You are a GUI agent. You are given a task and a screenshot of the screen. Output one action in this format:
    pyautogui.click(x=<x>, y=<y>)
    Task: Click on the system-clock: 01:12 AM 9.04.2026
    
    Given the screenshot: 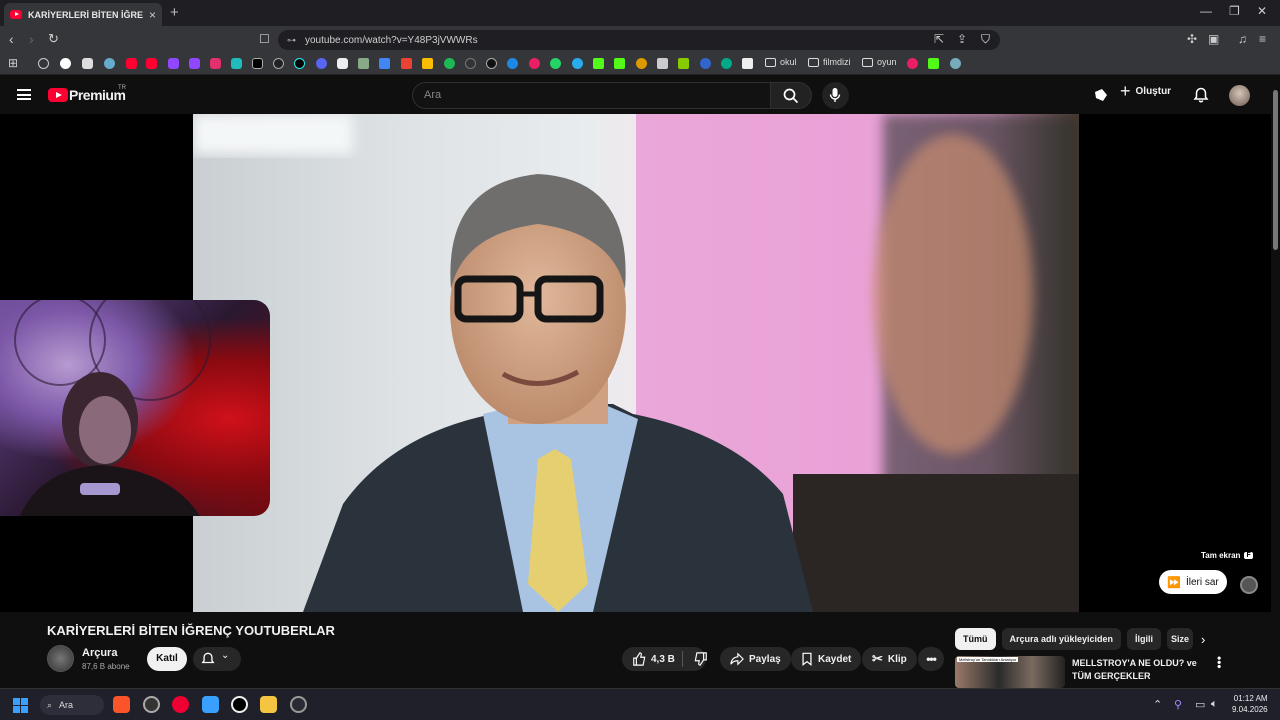 What is the action you would take?
    pyautogui.click(x=1250, y=704)
    